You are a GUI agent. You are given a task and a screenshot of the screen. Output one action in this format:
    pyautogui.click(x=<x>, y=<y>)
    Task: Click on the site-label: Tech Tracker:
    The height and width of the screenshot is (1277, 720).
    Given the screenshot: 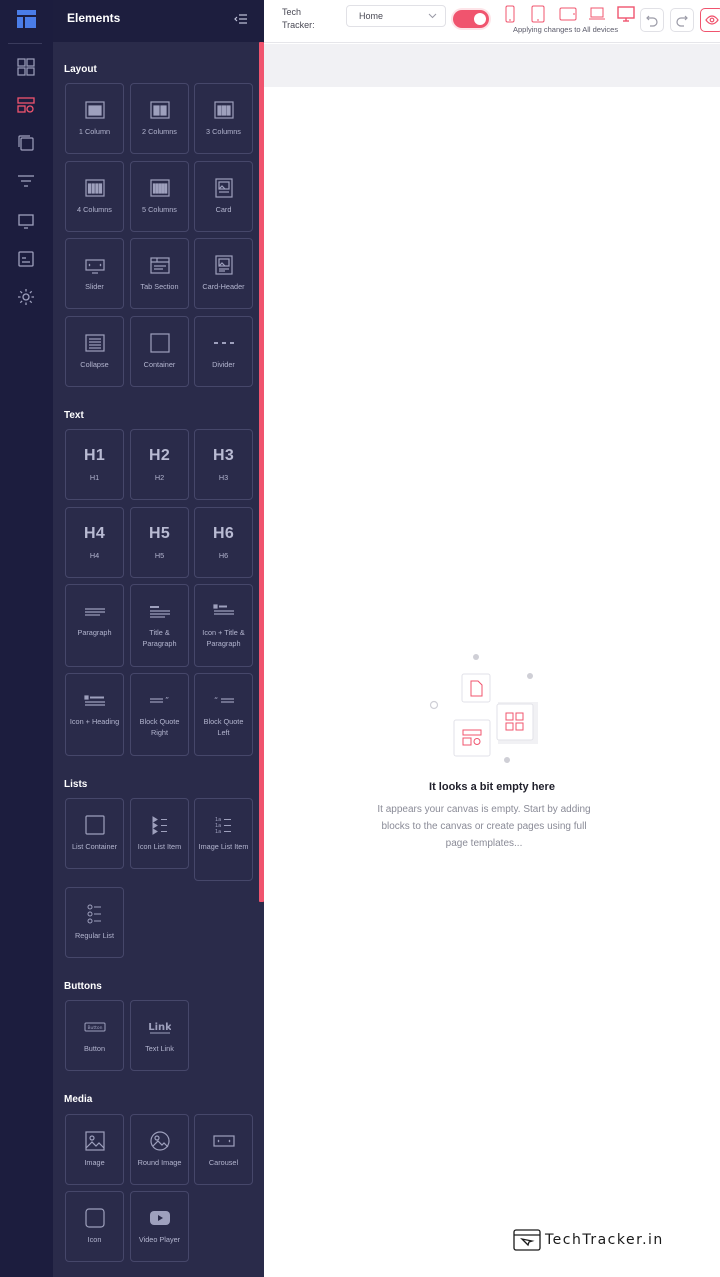 What is the action you would take?
    pyautogui.click(x=298, y=18)
    